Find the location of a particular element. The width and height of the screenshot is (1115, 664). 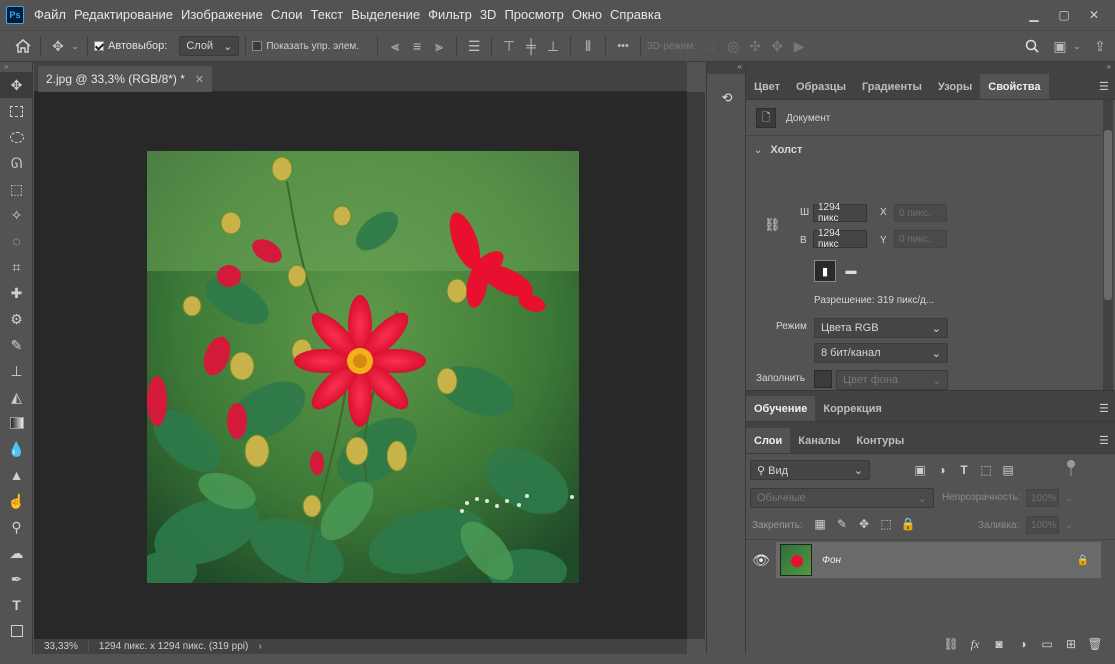

document-tab: 2.jpg @ 33,3% (RGB/8*) * ✕ is located at coordinates (125, 79).